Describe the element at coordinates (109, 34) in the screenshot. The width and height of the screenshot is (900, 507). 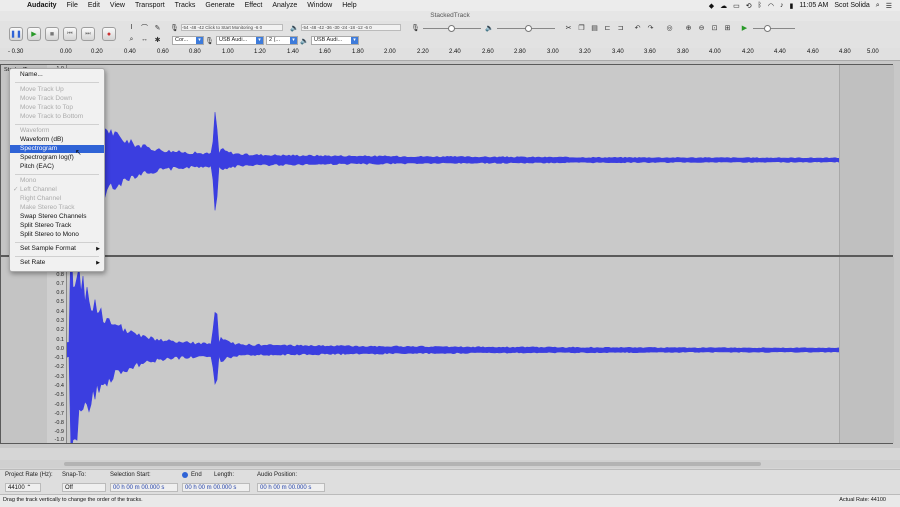
I see `record-button: ●` at that location.